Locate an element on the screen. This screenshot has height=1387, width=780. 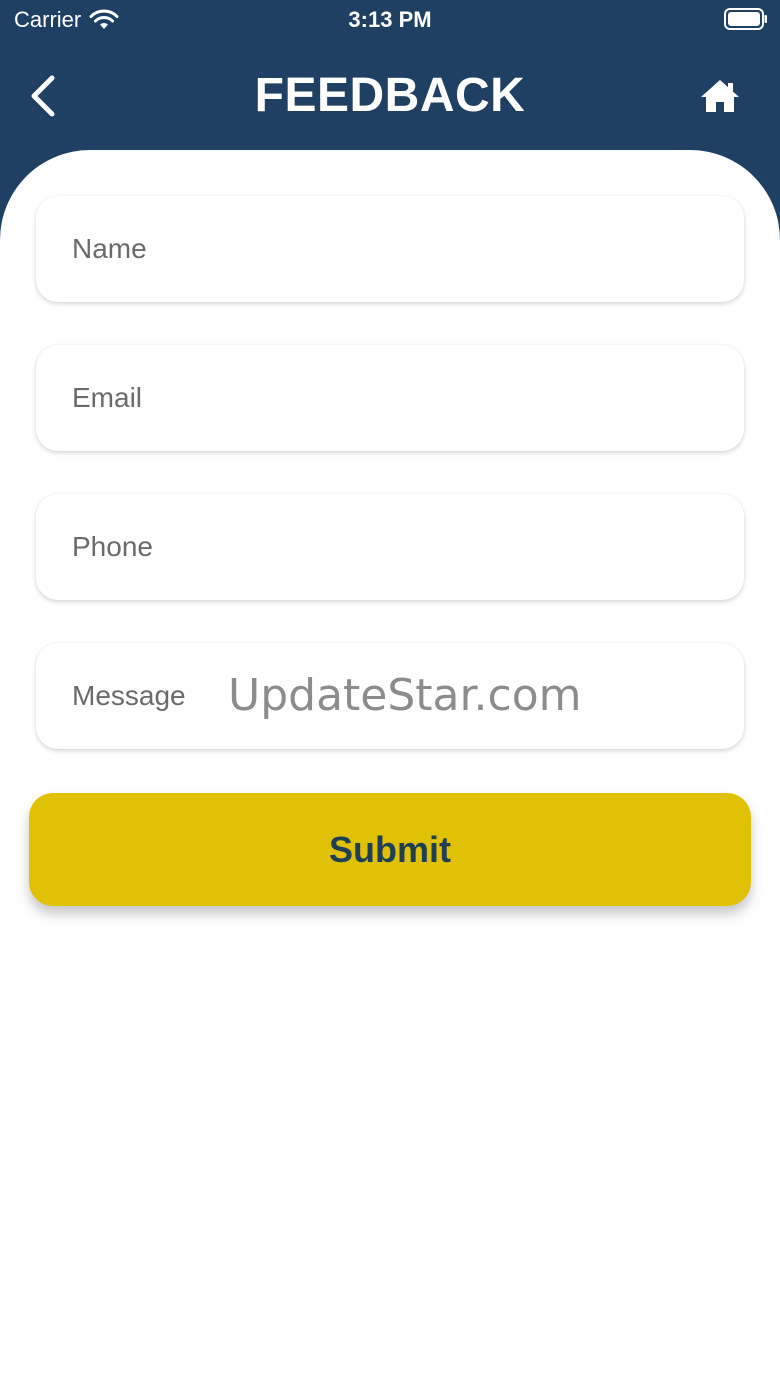
name-input is located at coordinates (408, 249).